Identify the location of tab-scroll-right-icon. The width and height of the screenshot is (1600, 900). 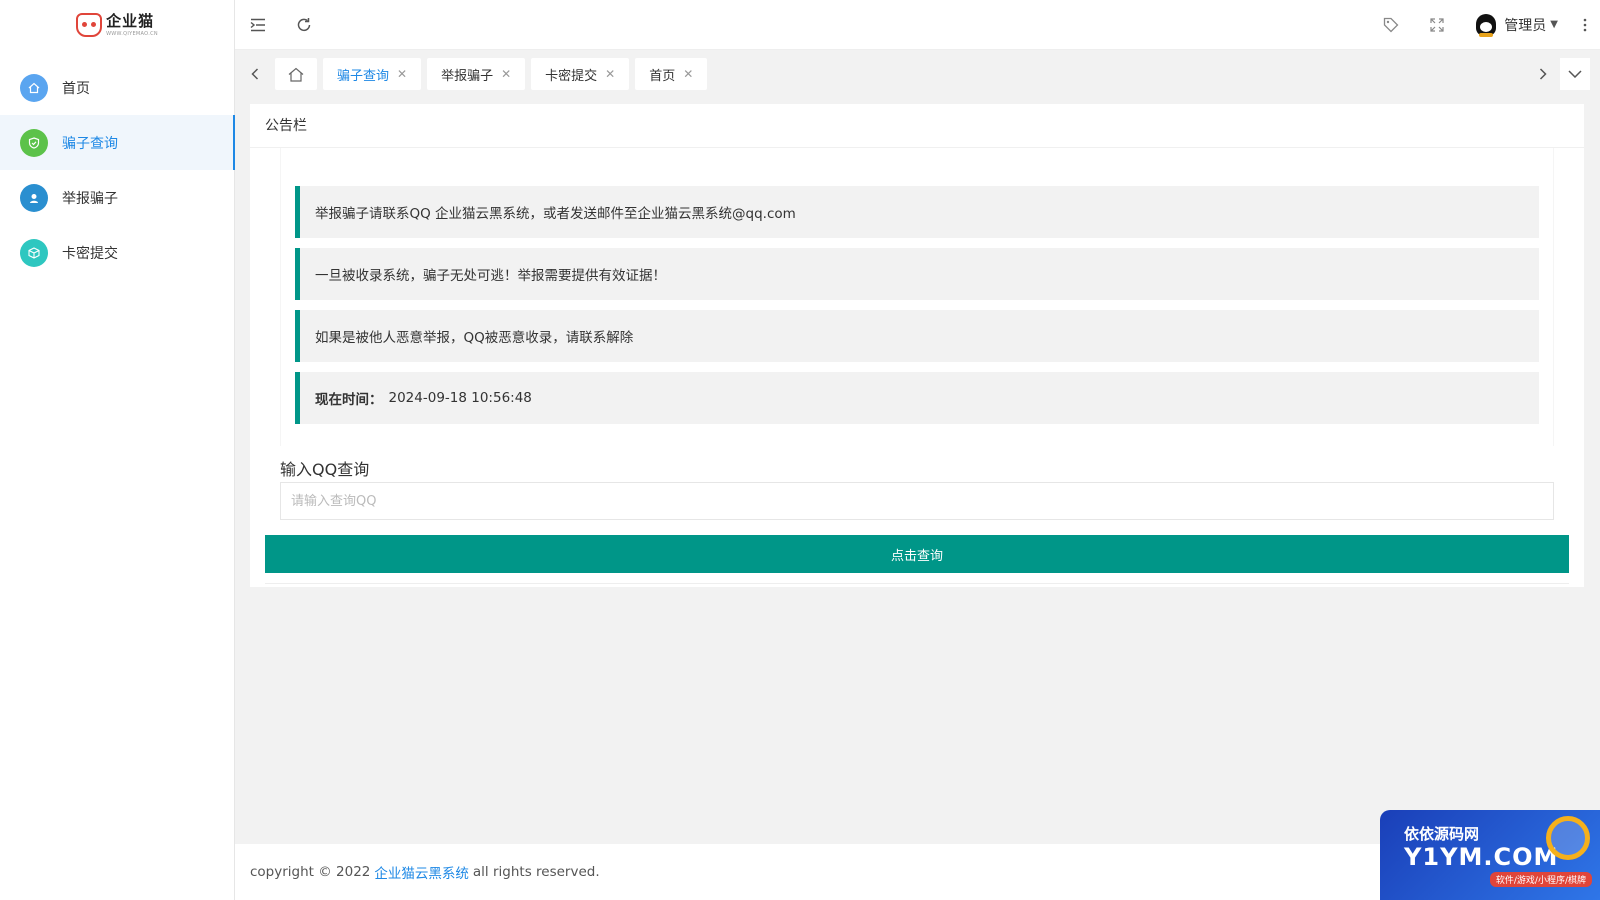
(1543, 74).